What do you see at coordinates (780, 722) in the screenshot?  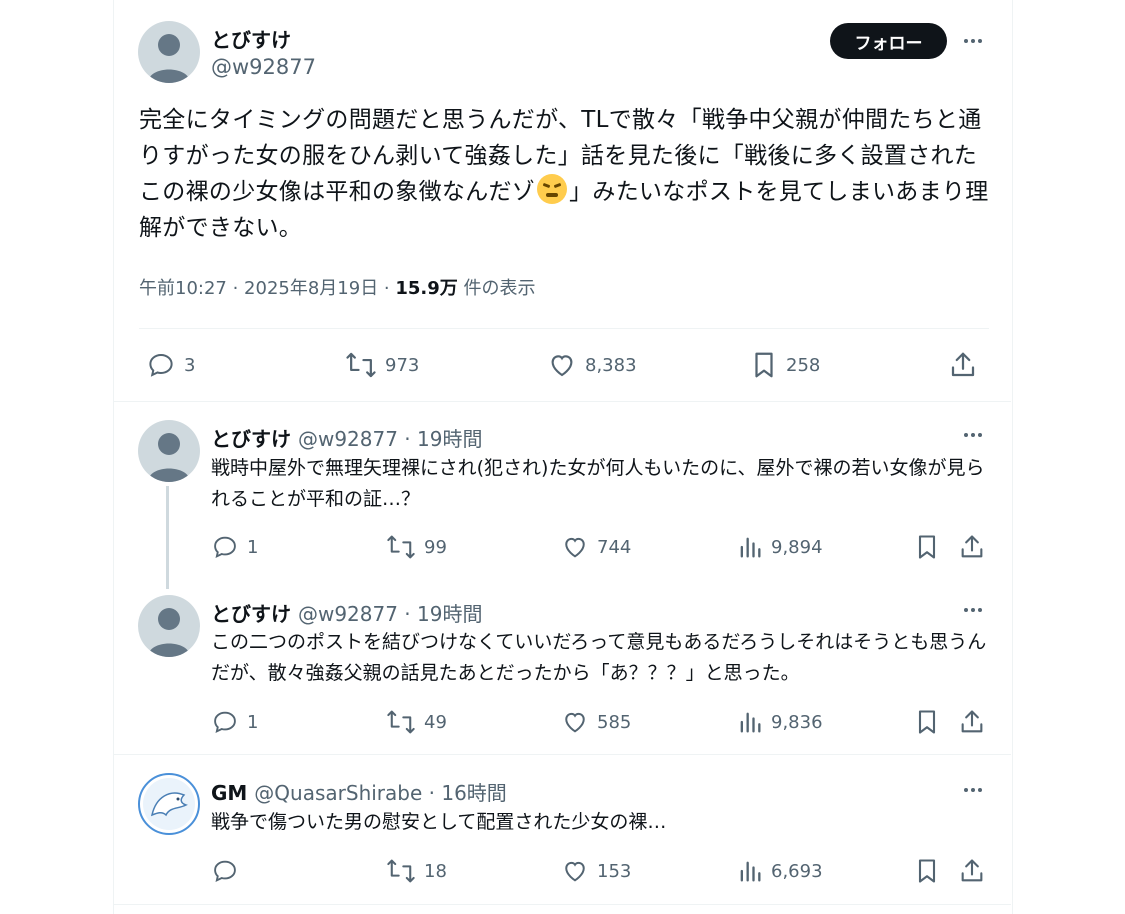 I see `views-button: 9,836` at bounding box center [780, 722].